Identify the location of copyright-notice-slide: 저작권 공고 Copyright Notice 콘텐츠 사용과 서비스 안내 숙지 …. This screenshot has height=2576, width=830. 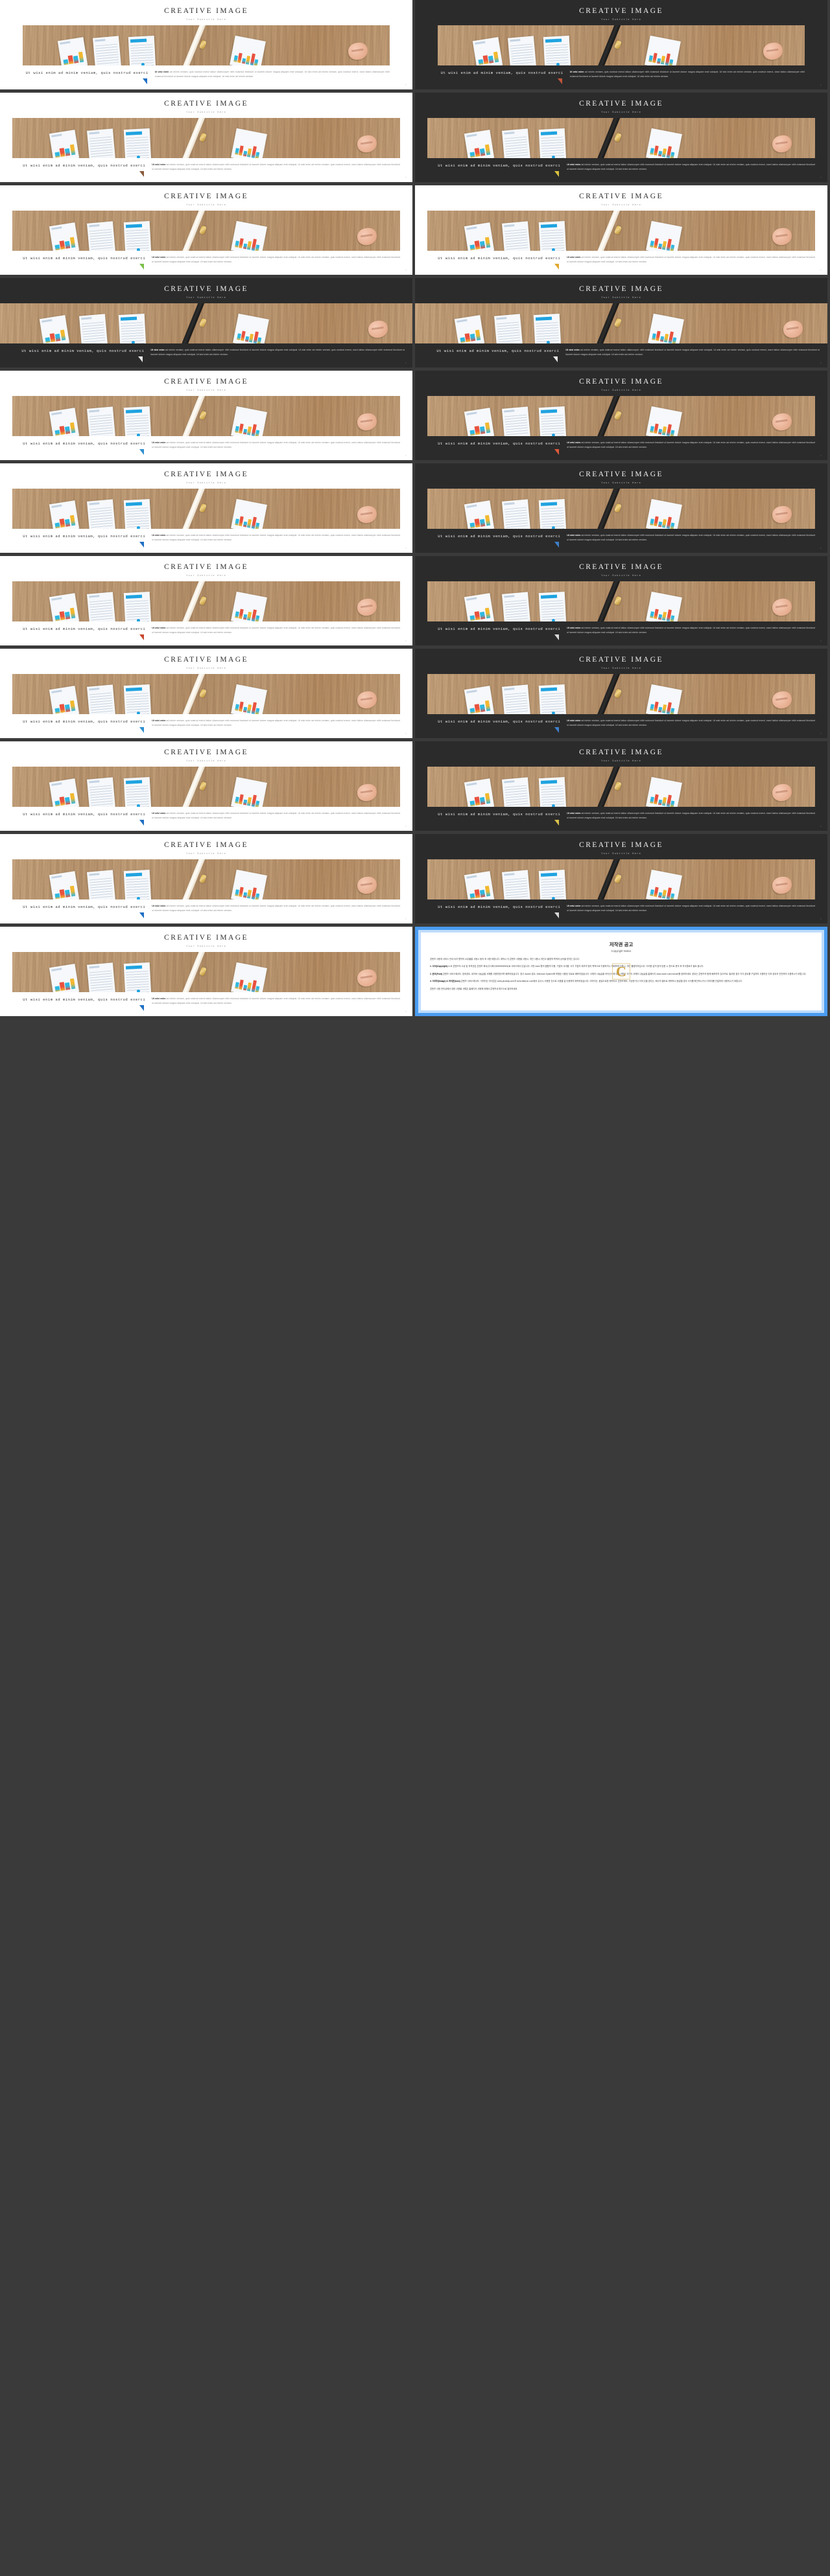
(621, 972).